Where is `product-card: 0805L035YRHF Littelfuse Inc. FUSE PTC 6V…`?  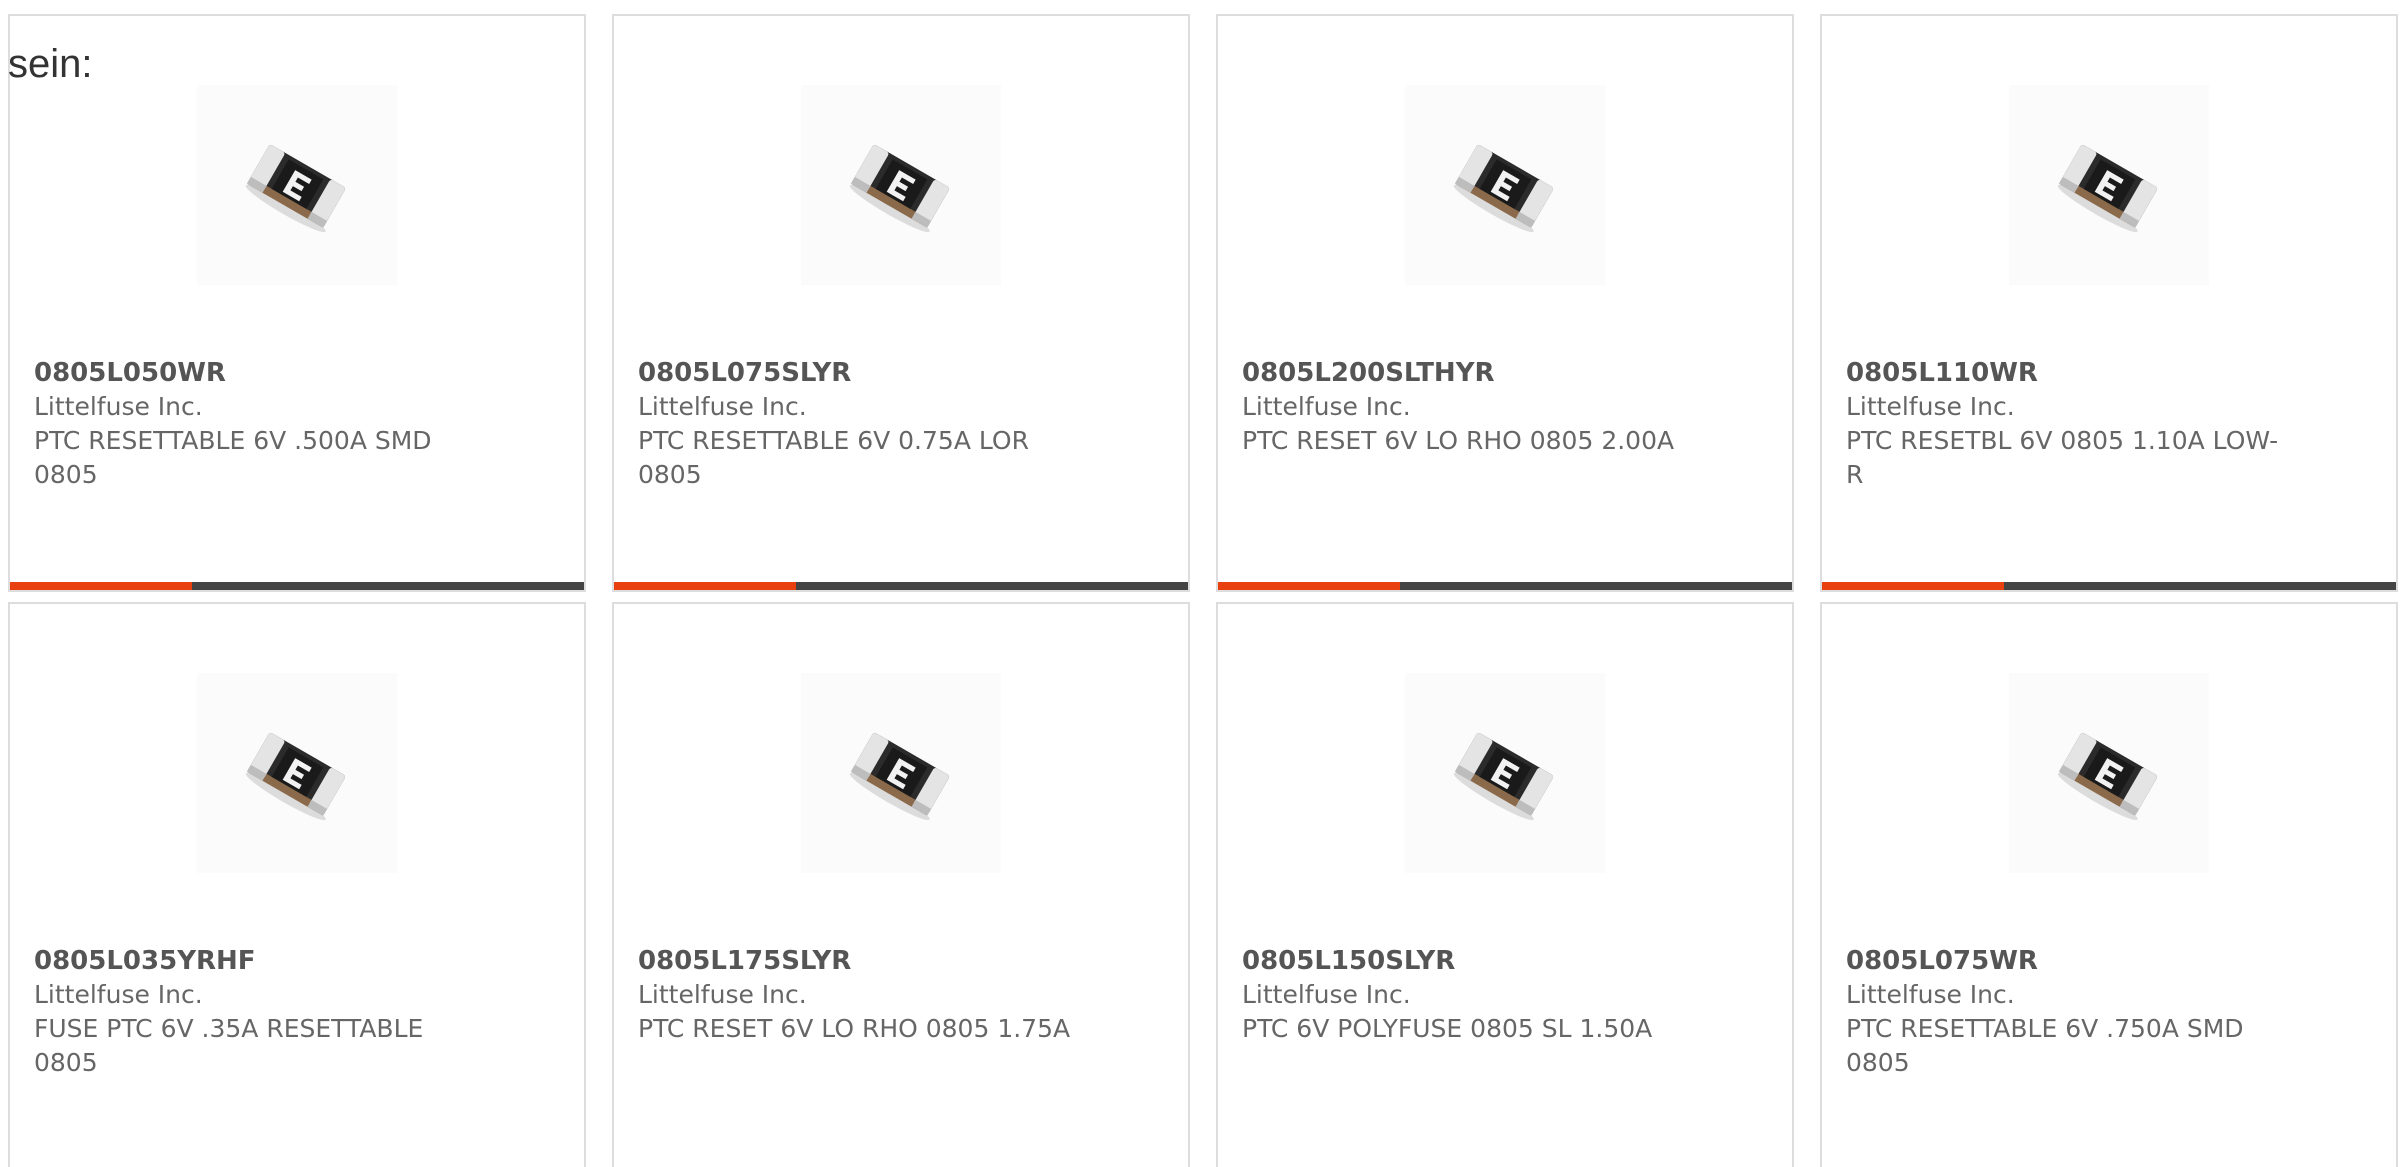
product-card: 0805L035YRHF Littelfuse Inc. FUSE PTC 6V… is located at coordinates (297, 884).